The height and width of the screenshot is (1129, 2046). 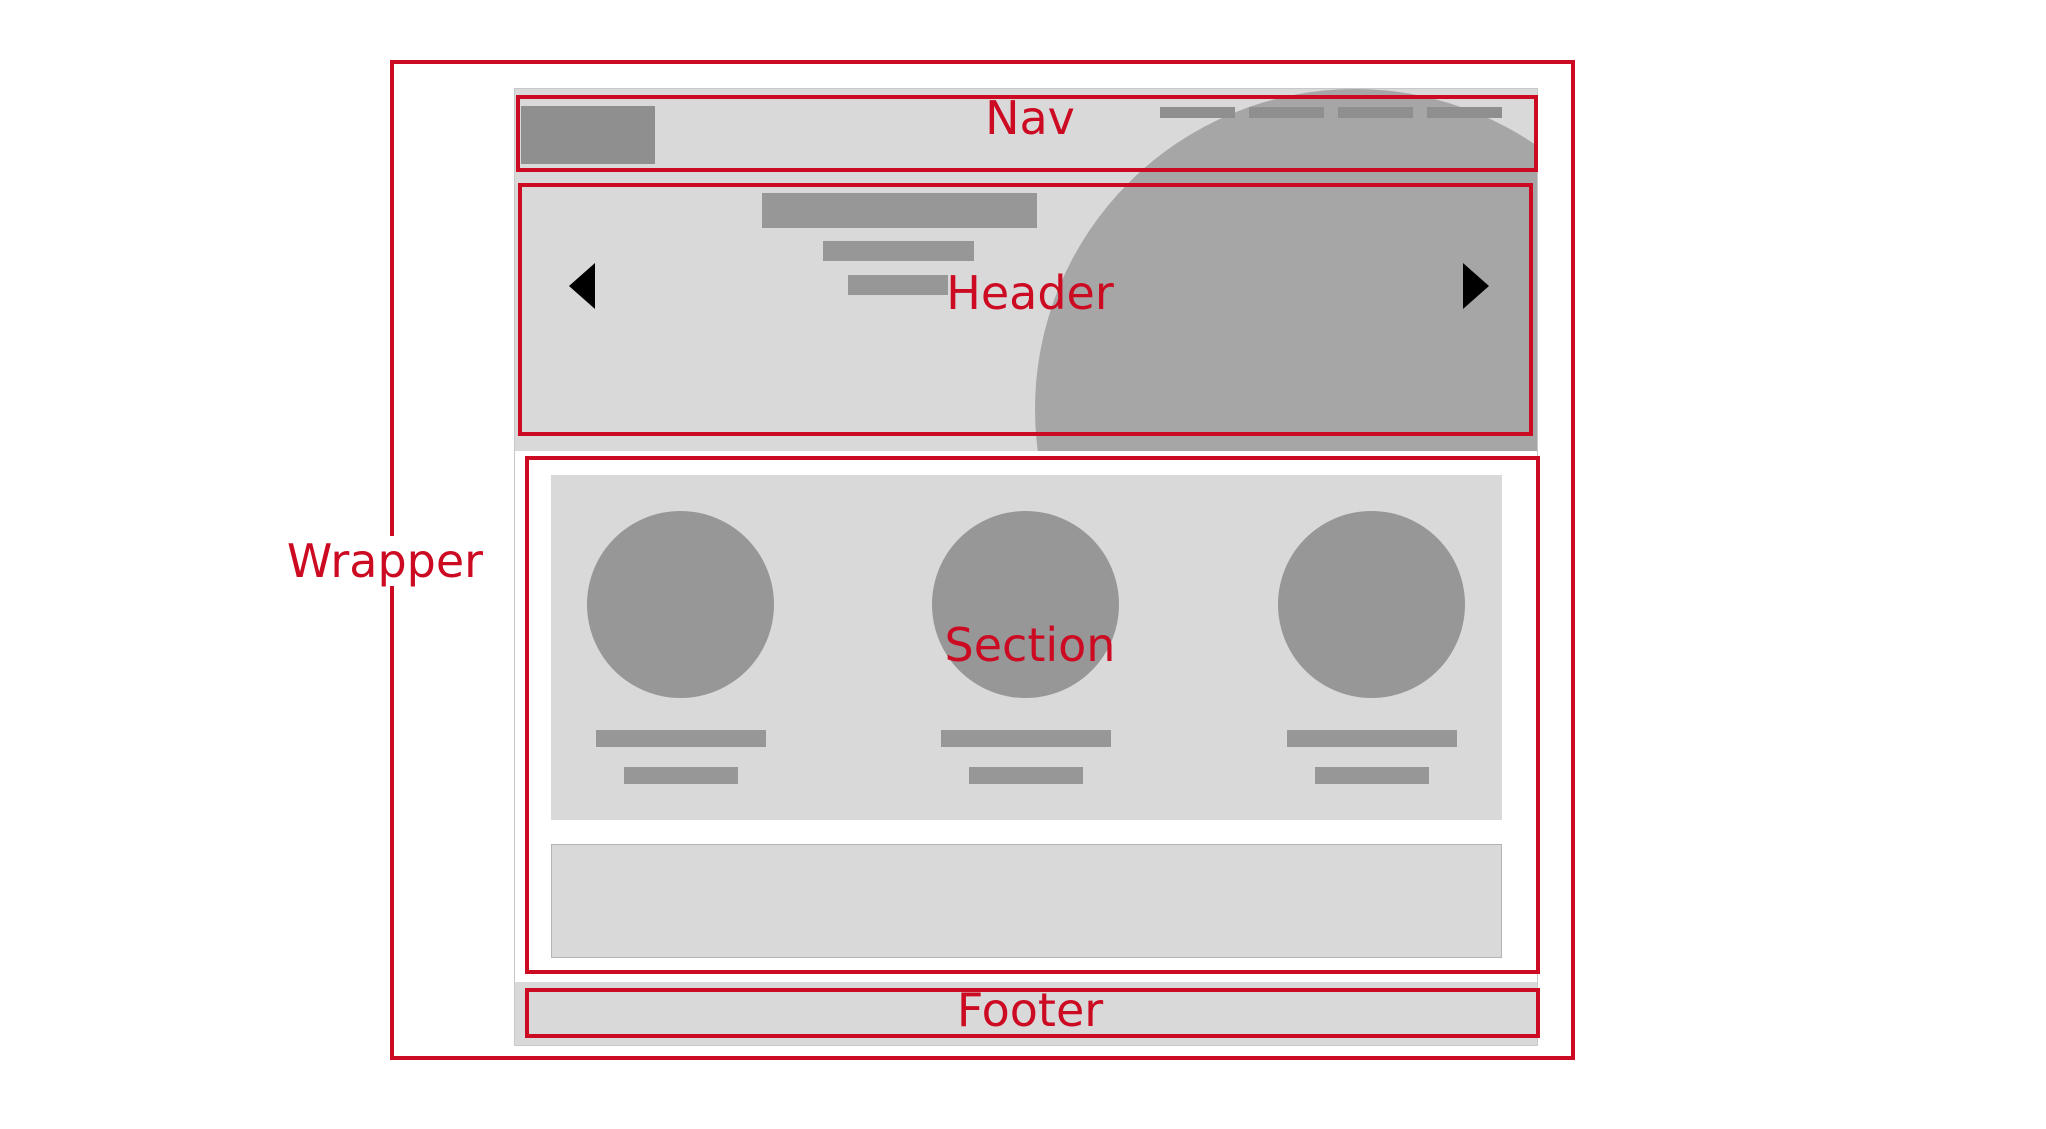 I want to click on nav-label: Nav, so click(x=1030, y=118).